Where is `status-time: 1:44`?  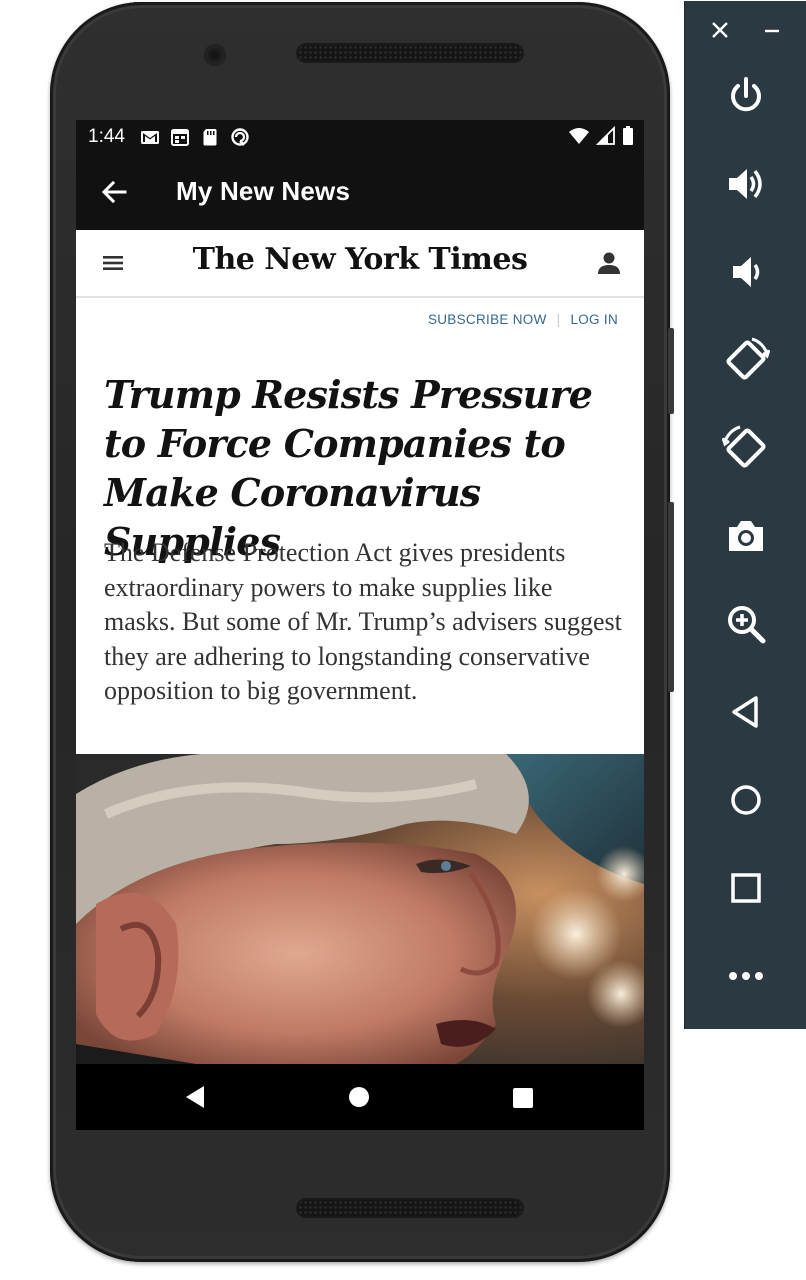
status-time: 1:44 is located at coordinates (106, 136).